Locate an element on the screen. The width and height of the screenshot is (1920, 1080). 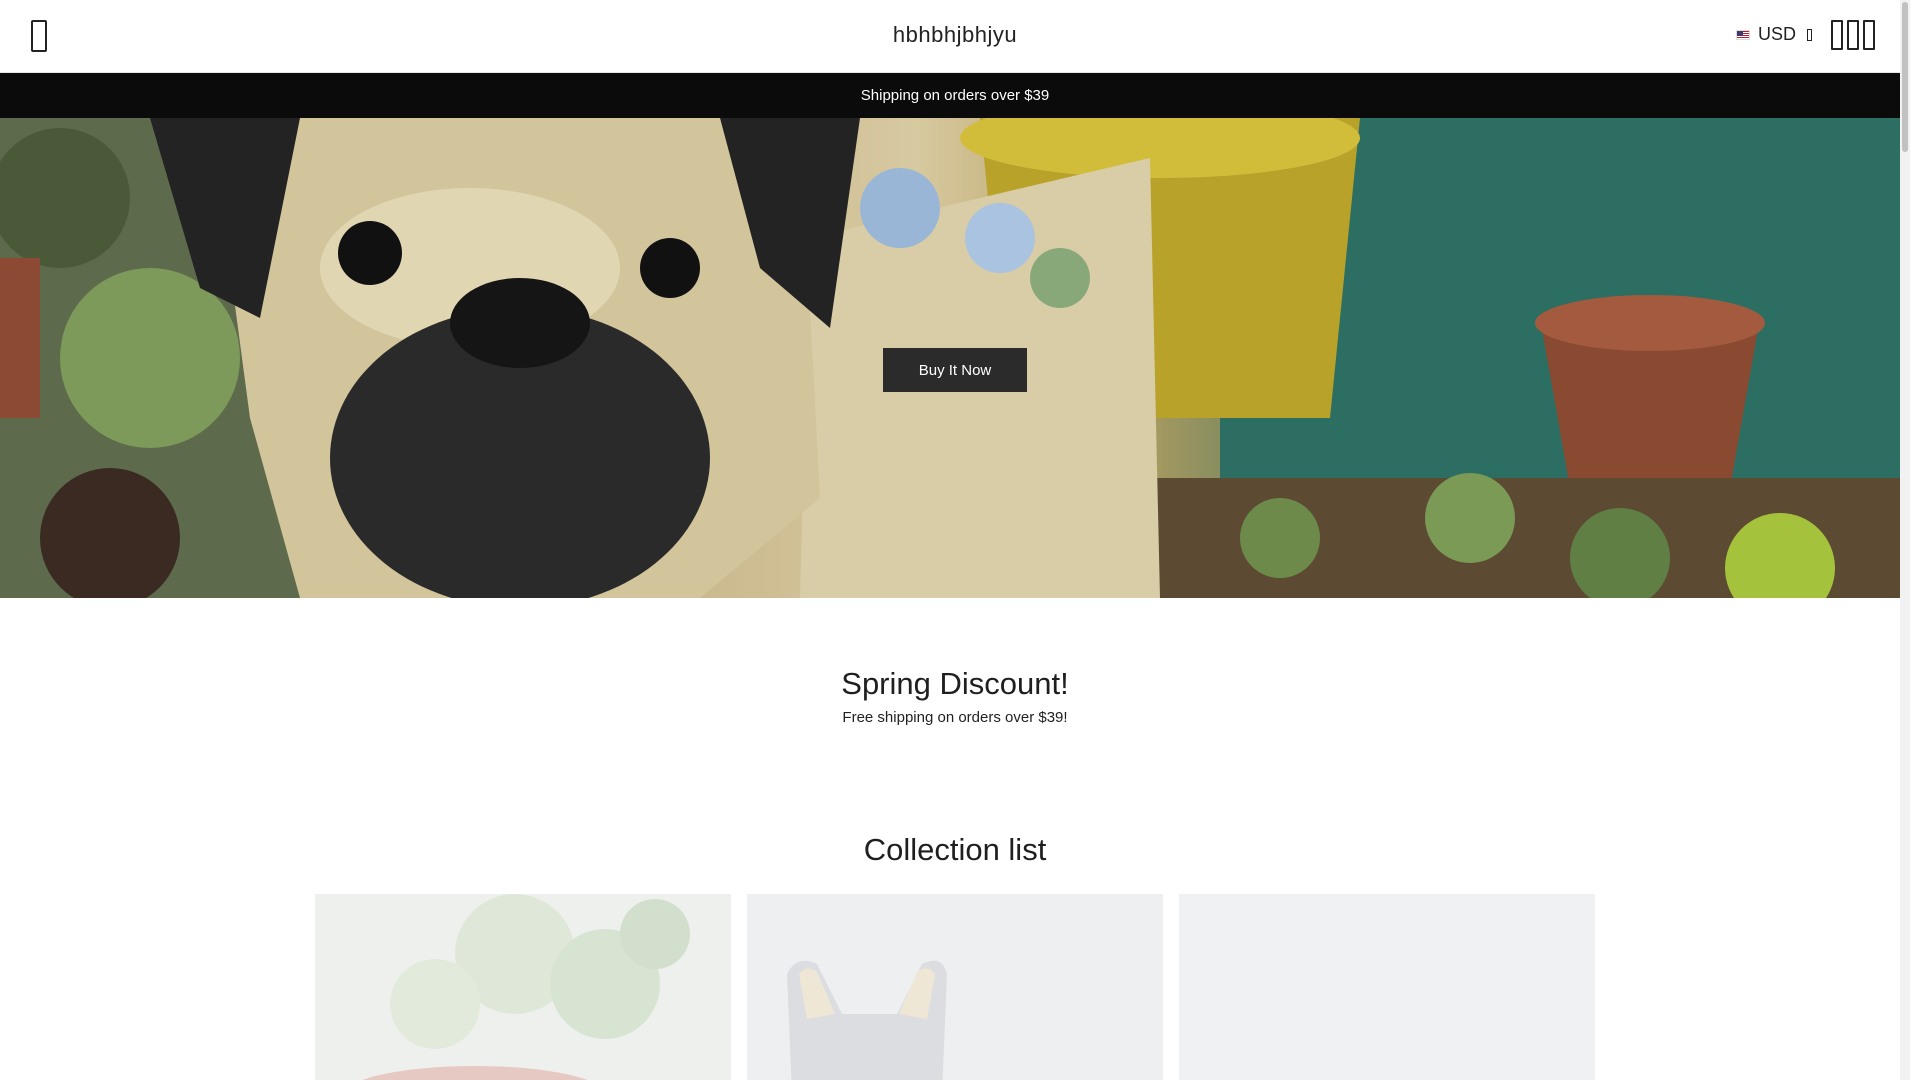
cart-icon is located at coordinates (1869, 35).